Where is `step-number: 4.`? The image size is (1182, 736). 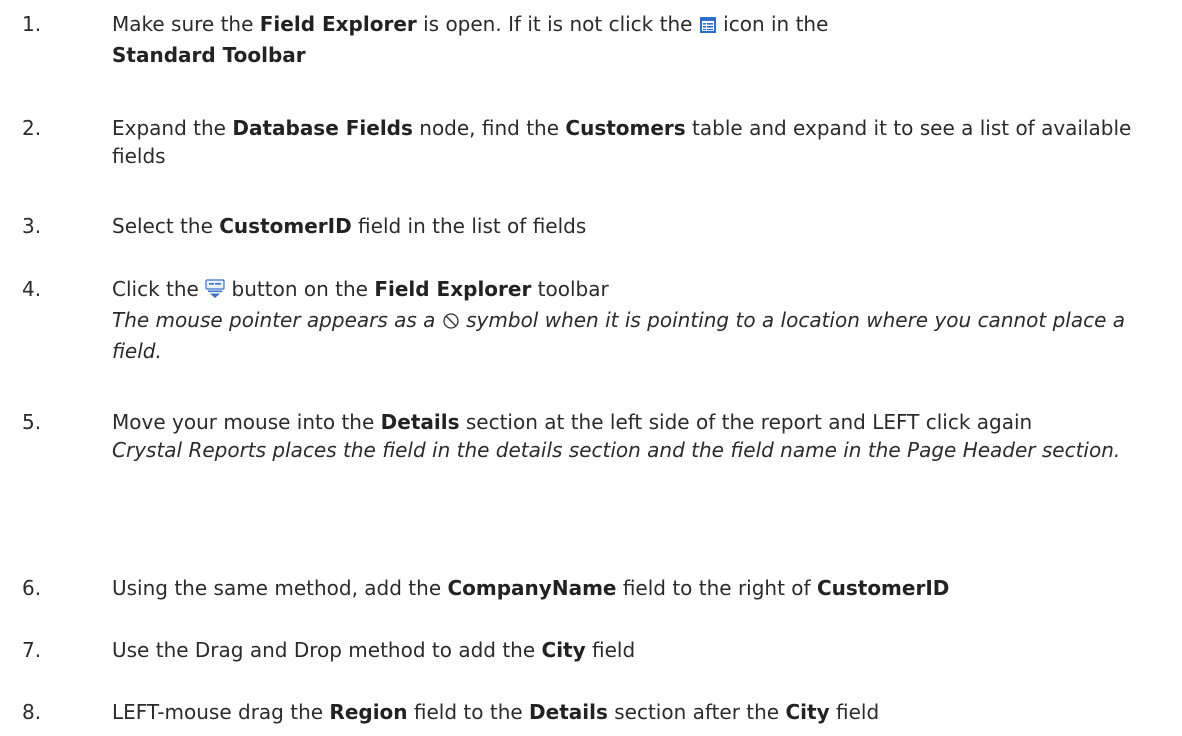
step-number: 4. is located at coordinates (32, 289).